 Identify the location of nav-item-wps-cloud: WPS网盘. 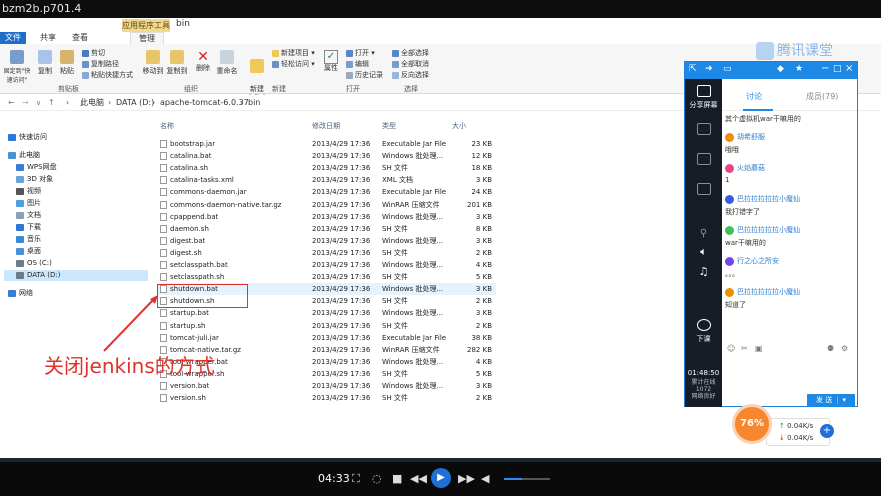
(82, 167).